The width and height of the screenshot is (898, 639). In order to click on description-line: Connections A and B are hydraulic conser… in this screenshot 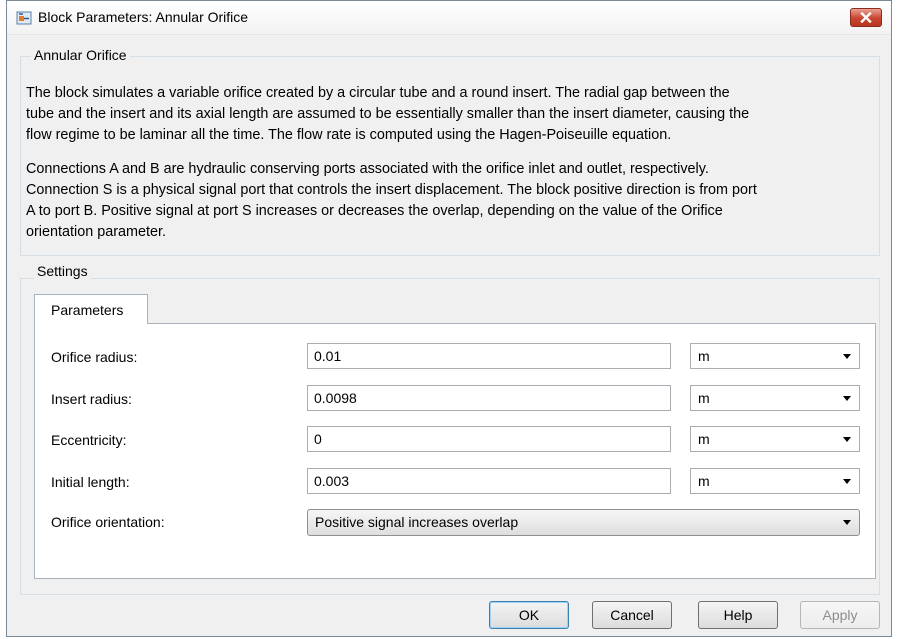, I will do `click(367, 169)`.